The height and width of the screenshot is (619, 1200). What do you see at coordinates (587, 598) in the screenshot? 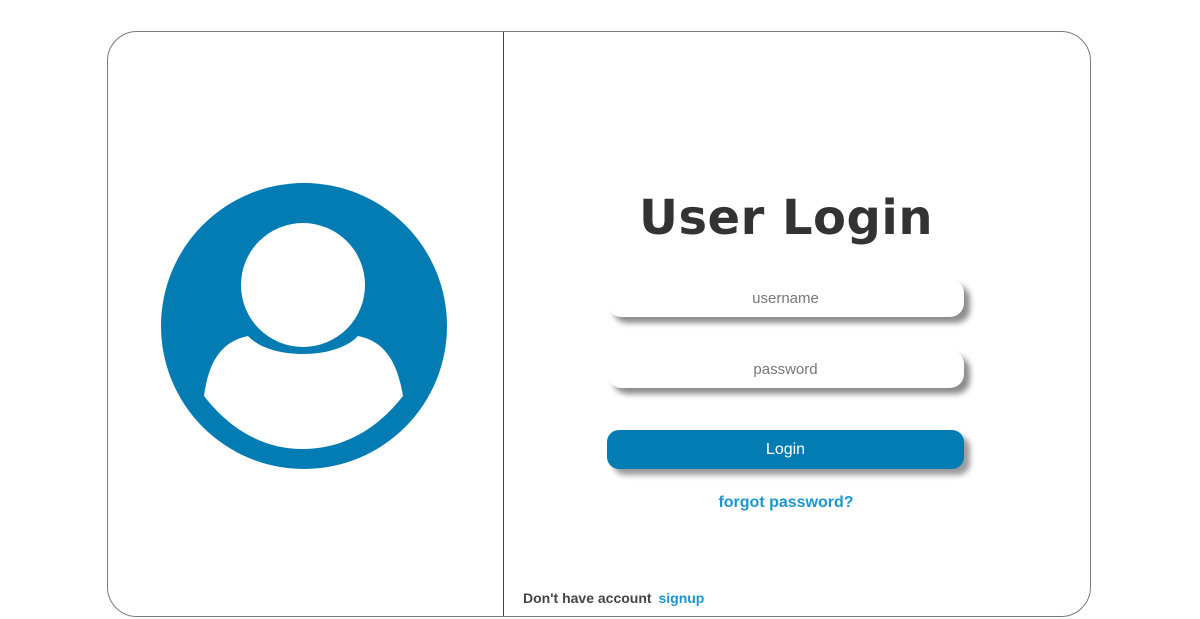
I see `no-account-text: Don't have account` at bounding box center [587, 598].